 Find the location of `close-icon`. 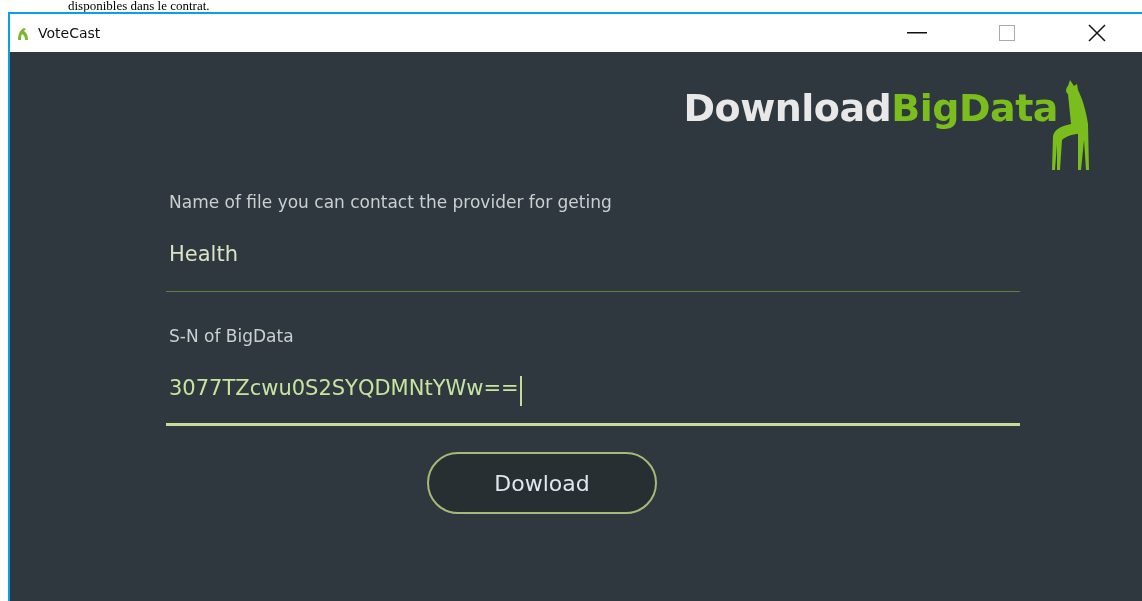

close-icon is located at coordinates (1097, 33).